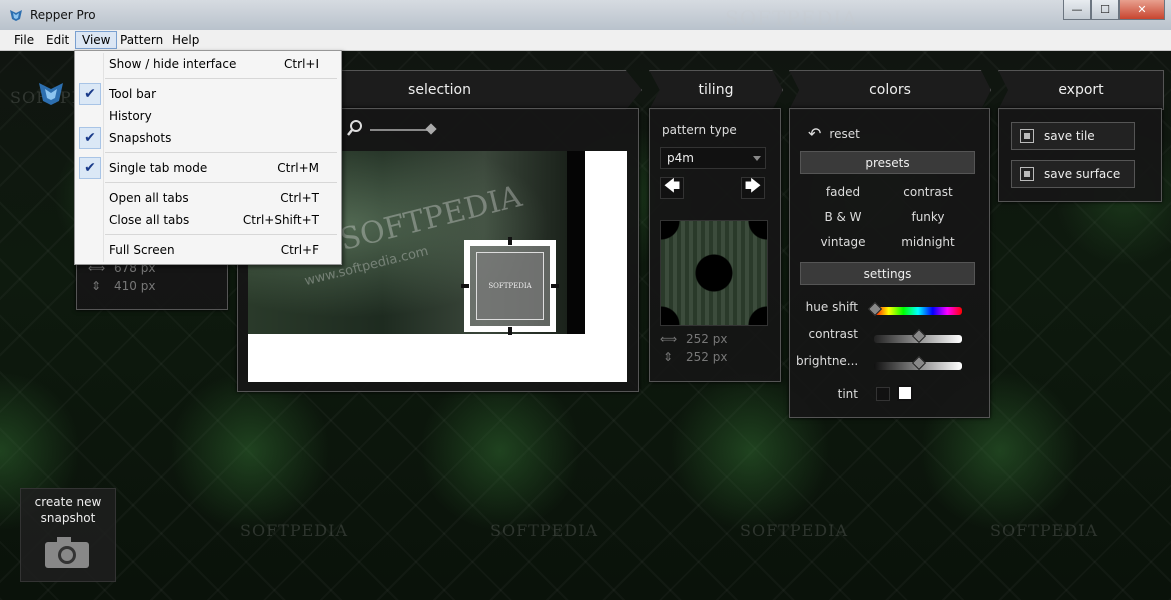 The width and height of the screenshot is (1171, 600). I want to click on tile-width-row: ⟺ 252 px, so click(693, 339).